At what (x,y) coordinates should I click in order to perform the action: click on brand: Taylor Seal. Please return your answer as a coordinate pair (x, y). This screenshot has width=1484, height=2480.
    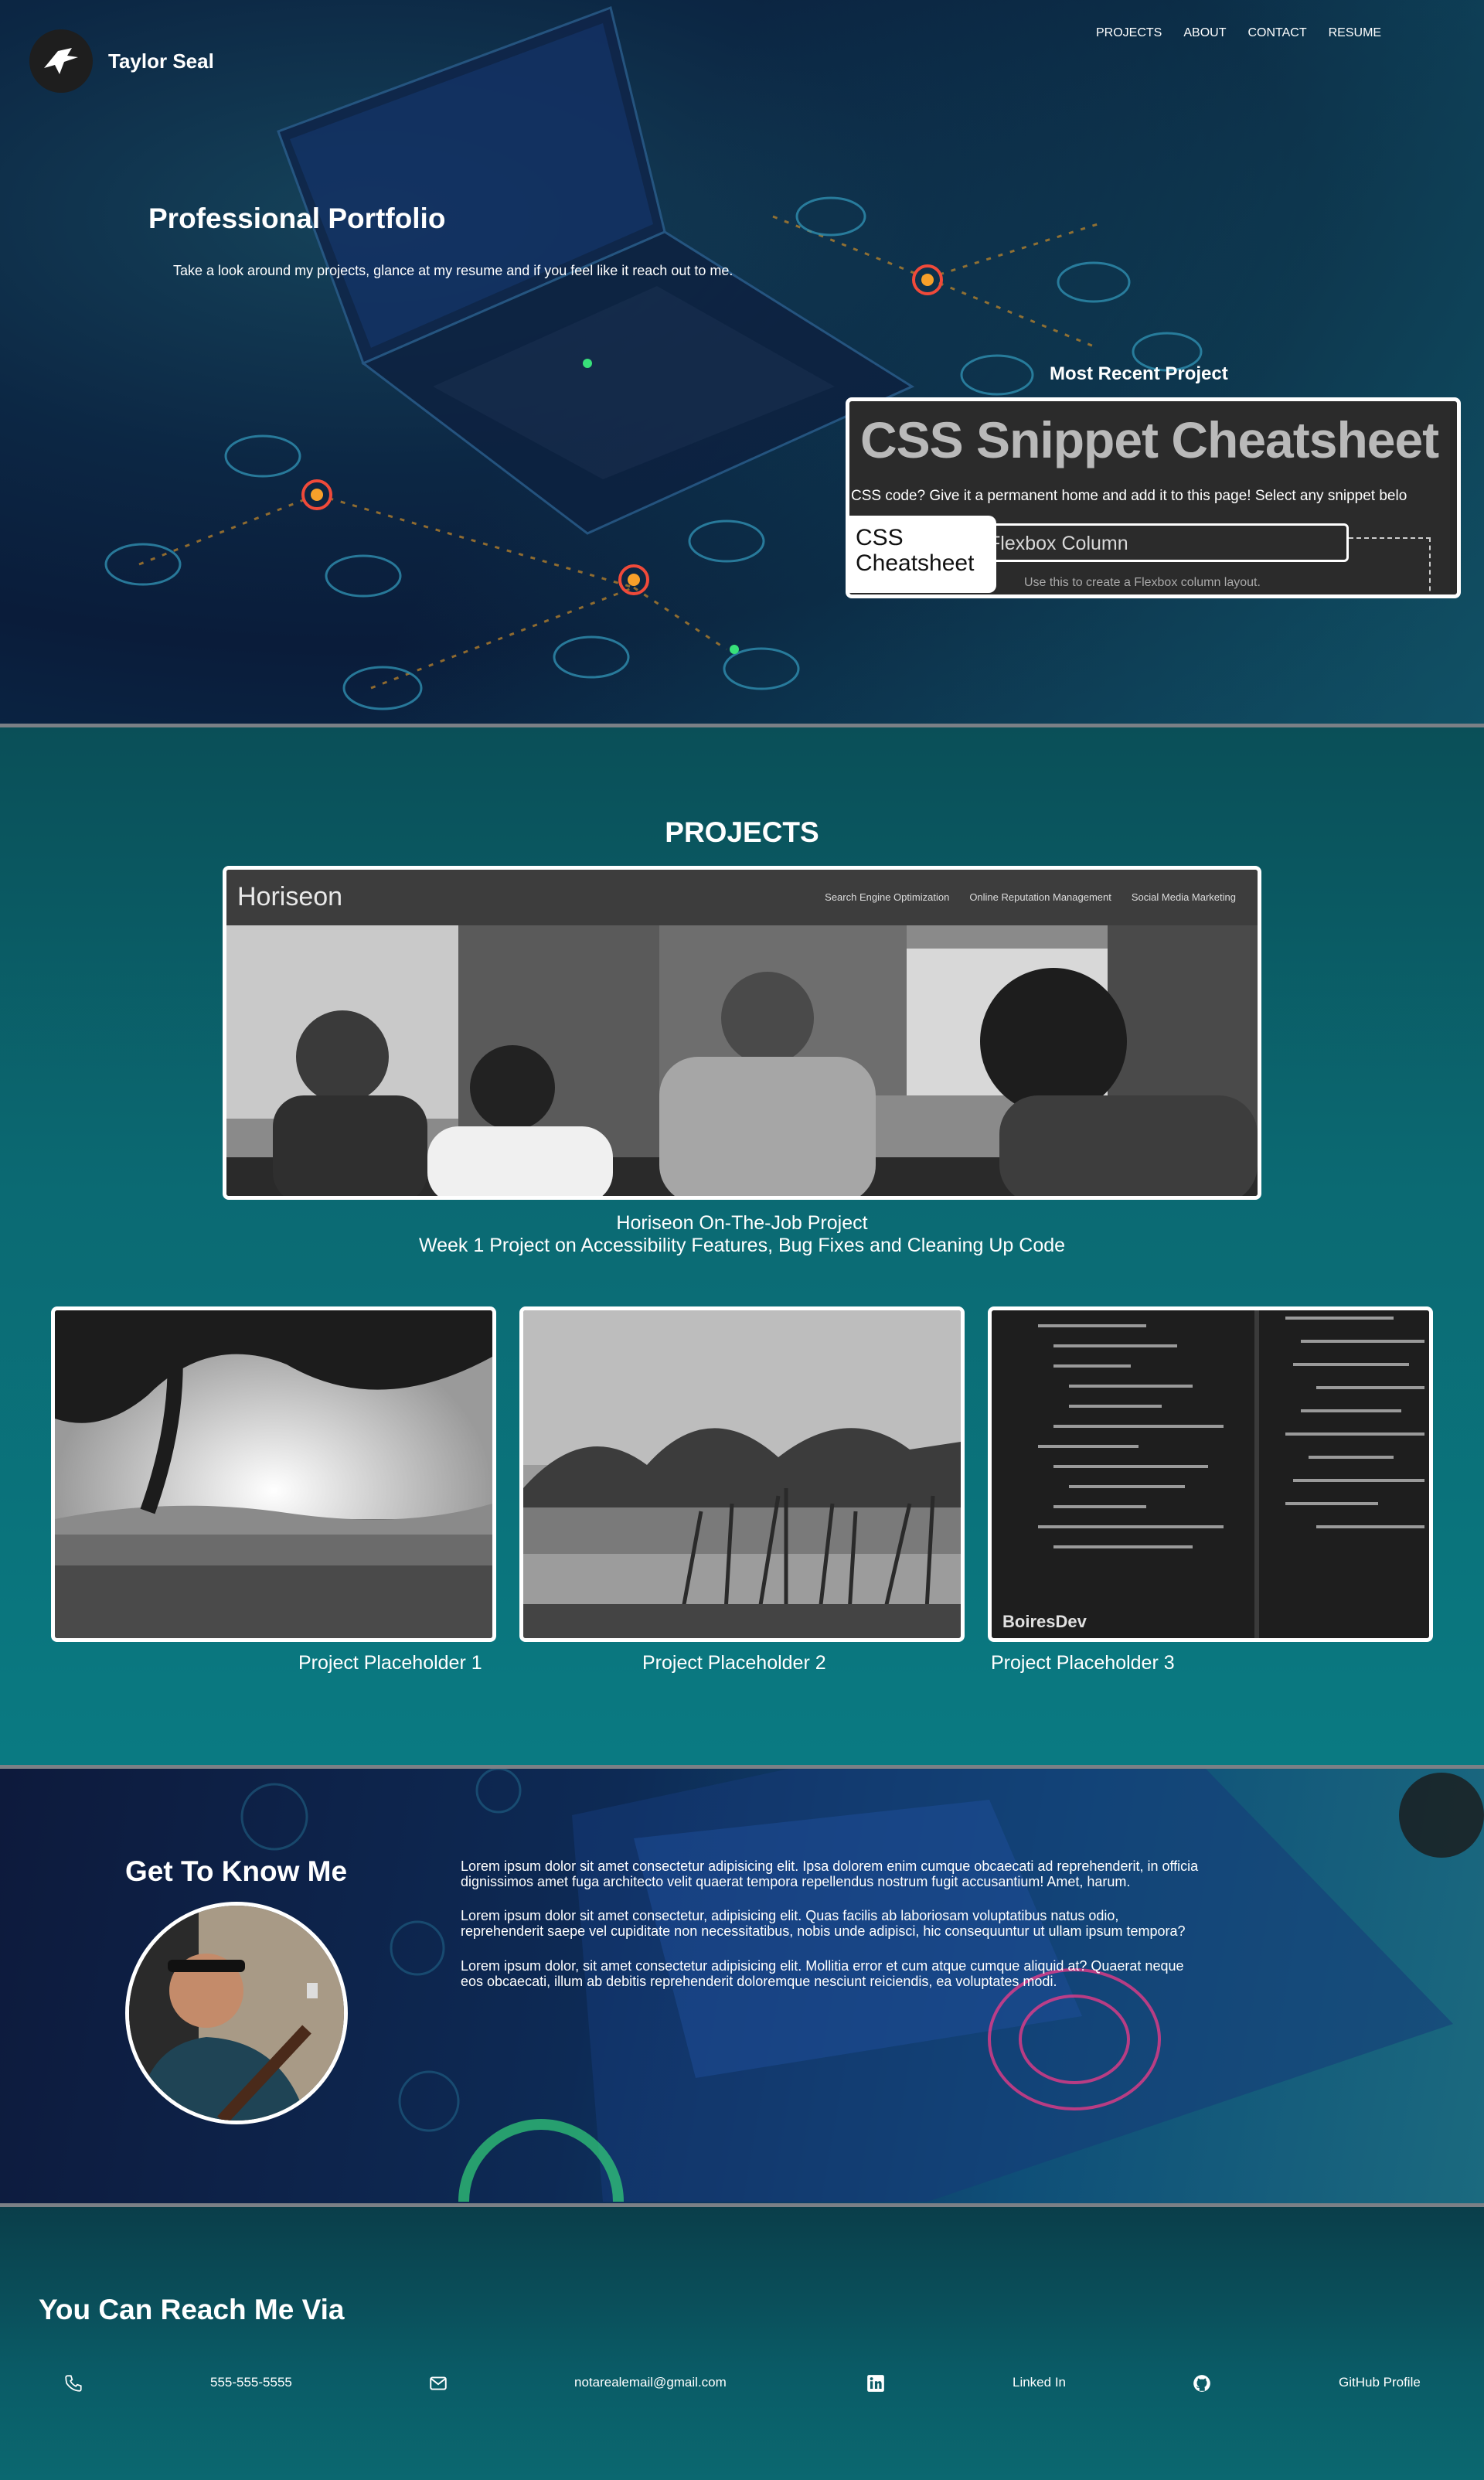
    Looking at the image, I should click on (121, 61).